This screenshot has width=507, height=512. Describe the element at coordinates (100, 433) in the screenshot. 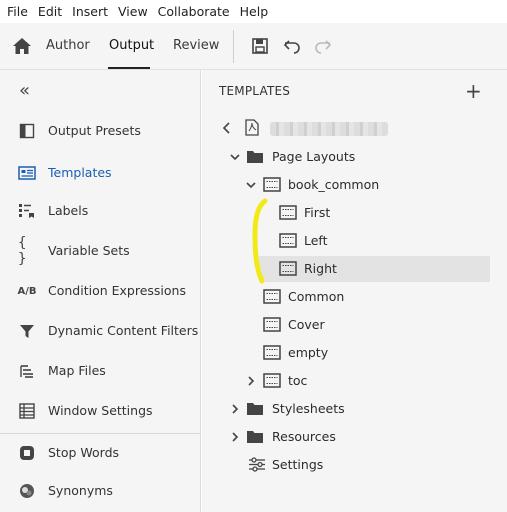

I see `sidebar-divider` at that location.